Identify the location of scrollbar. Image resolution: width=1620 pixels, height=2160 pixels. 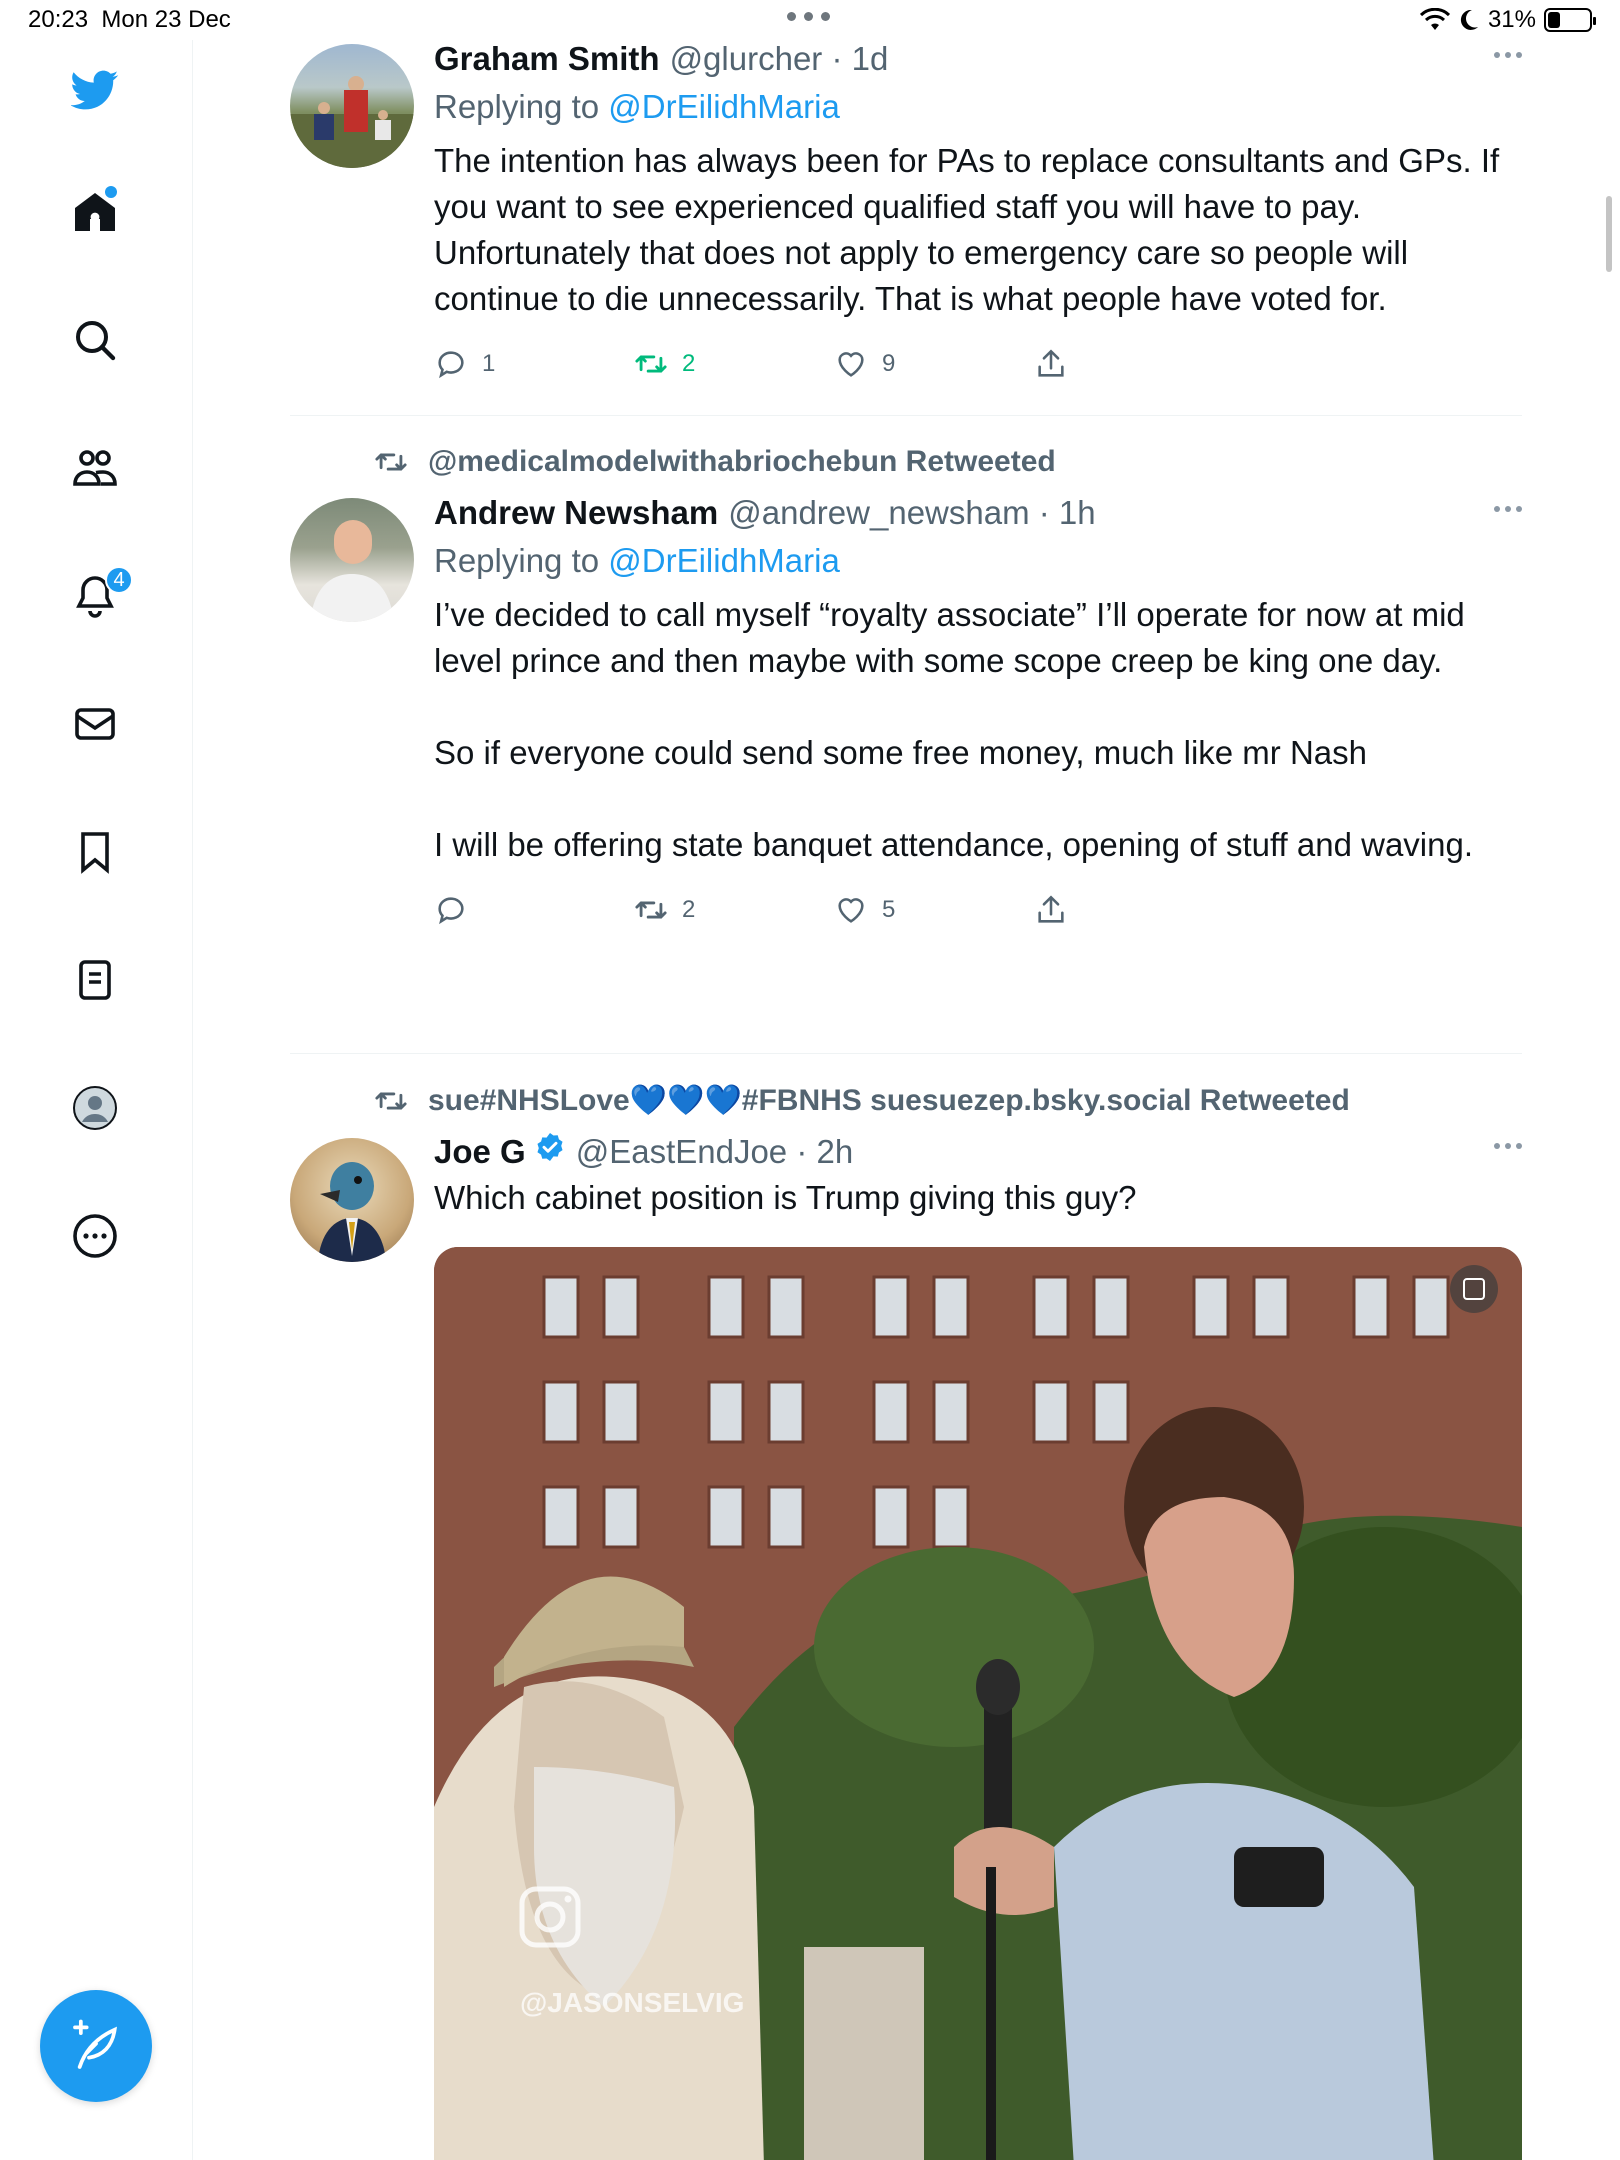
(1609, 234).